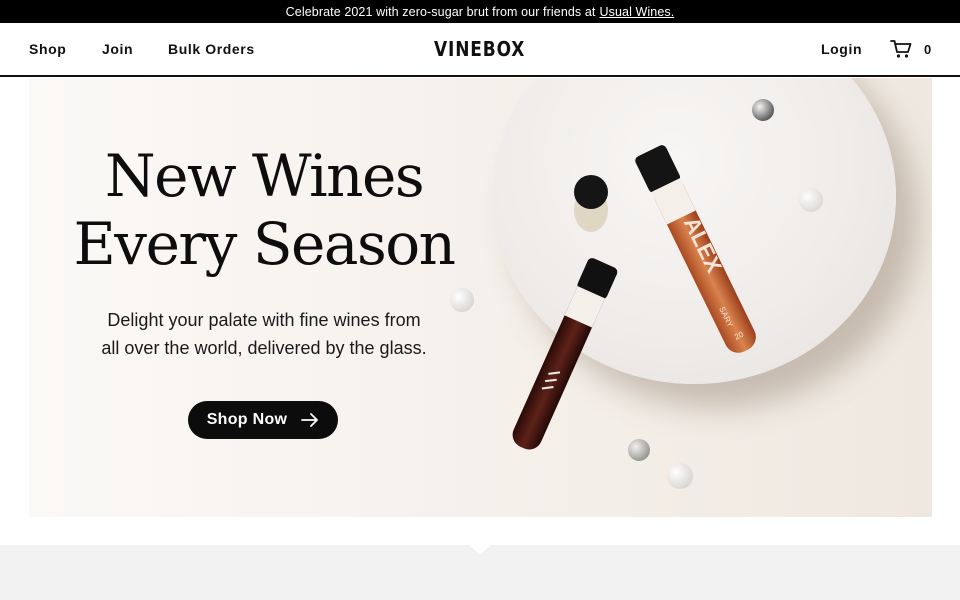 This screenshot has height=600, width=960. Describe the element at coordinates (901, 49) in the screenshot. I see `shopping-cart-icon` at that location.